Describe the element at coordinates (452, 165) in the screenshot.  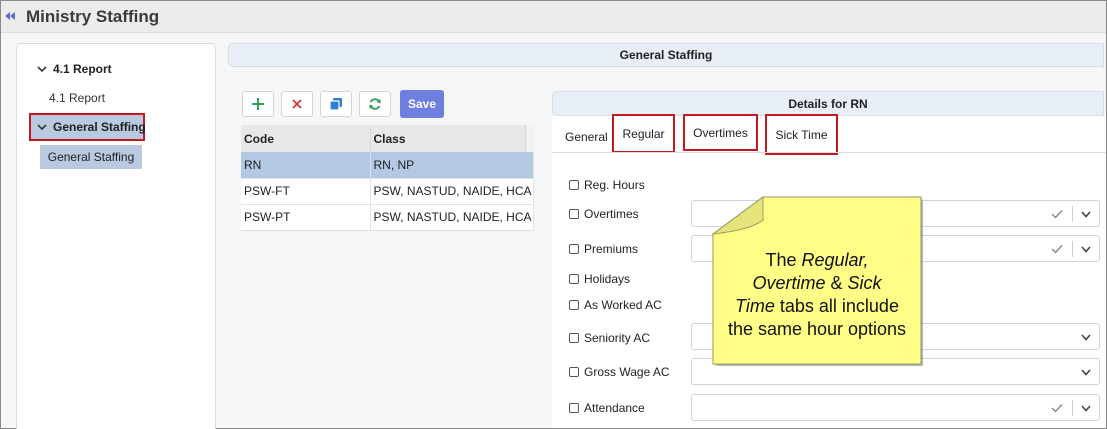
I see `cell-class: RN, NP` at that location.